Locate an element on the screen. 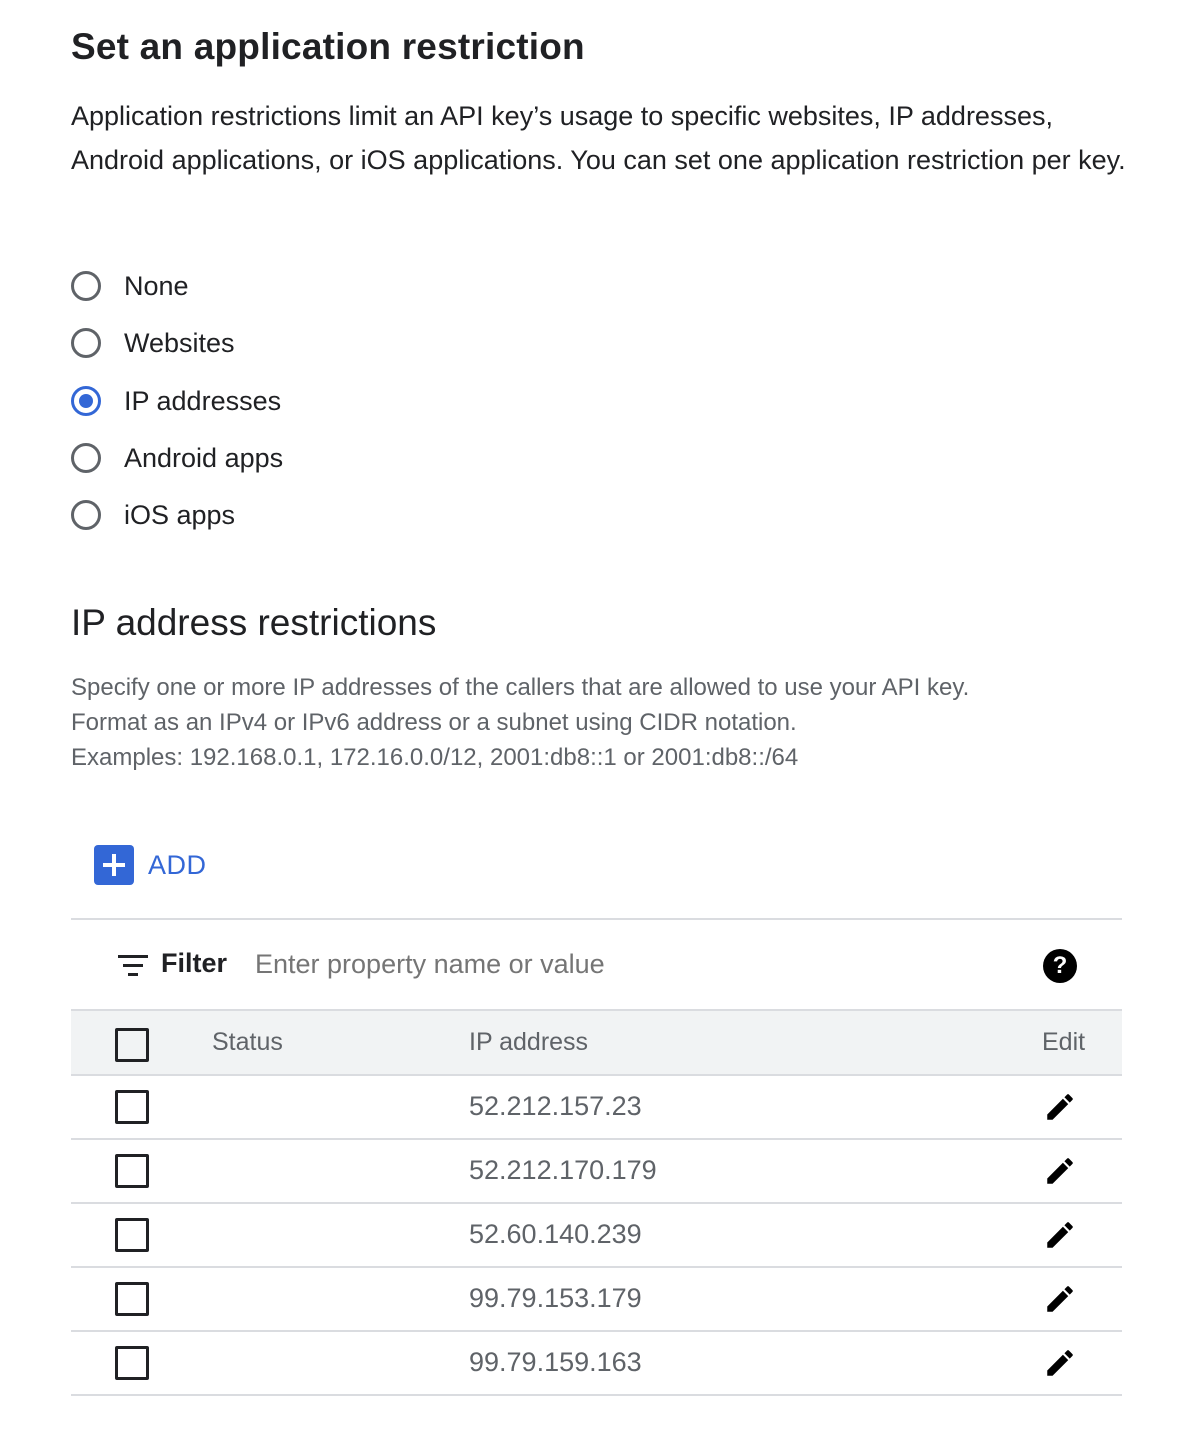  radio-label-websites: Websites is located at coordinates (179, 343).